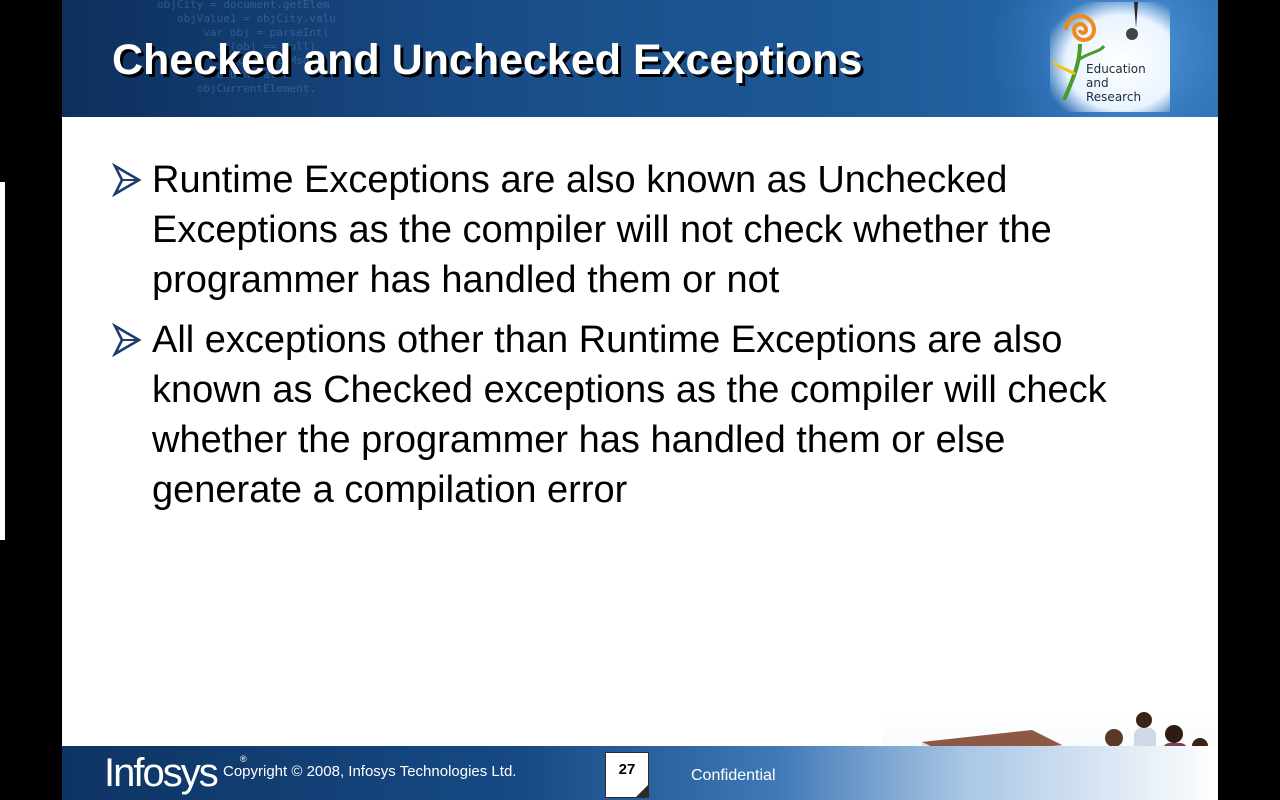  I want to click on confidential-label: Confidential, so click(733, 775).